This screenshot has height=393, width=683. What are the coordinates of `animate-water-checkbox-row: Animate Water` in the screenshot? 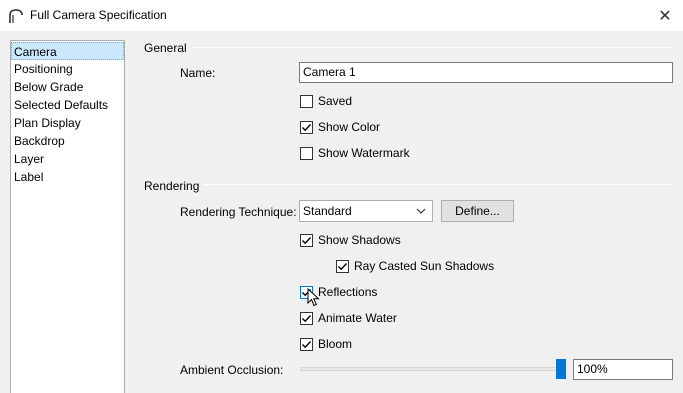 It's located at (348, 318).